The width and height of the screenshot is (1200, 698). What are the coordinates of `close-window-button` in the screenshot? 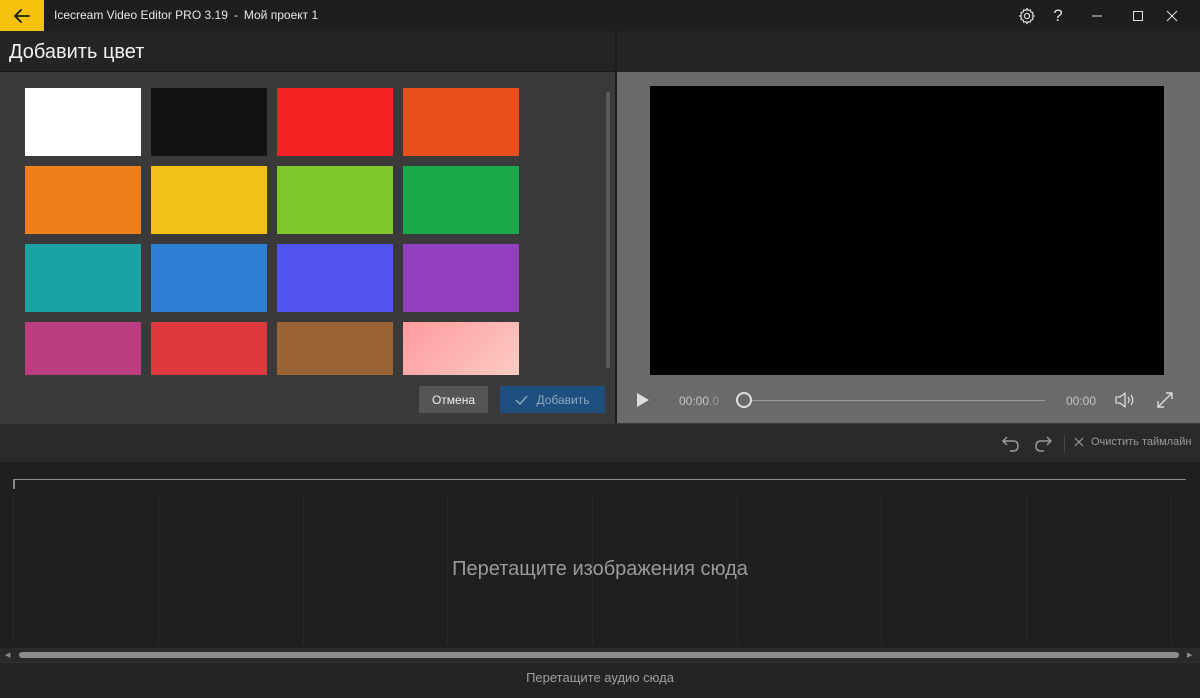 It's located at (1172, 15).